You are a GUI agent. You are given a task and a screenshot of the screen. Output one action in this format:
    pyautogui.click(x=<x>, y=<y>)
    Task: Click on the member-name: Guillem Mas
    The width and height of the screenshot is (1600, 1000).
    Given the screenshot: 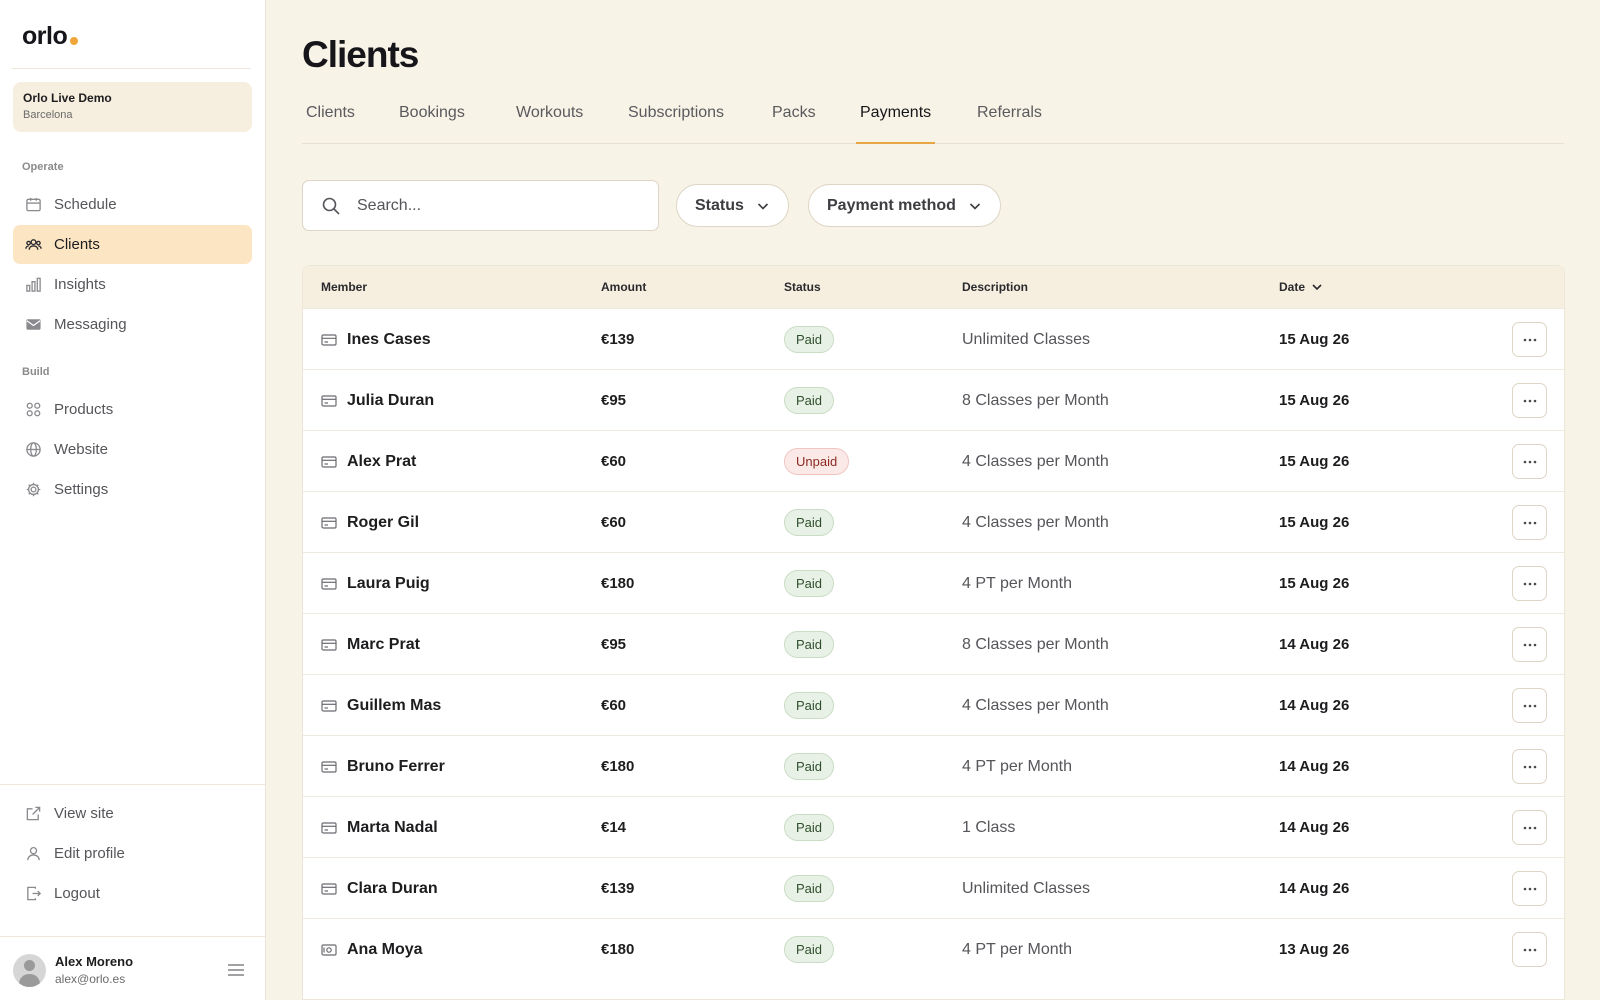 What is the action you would take?
    pyautogui.click(x=394, y=705)
    